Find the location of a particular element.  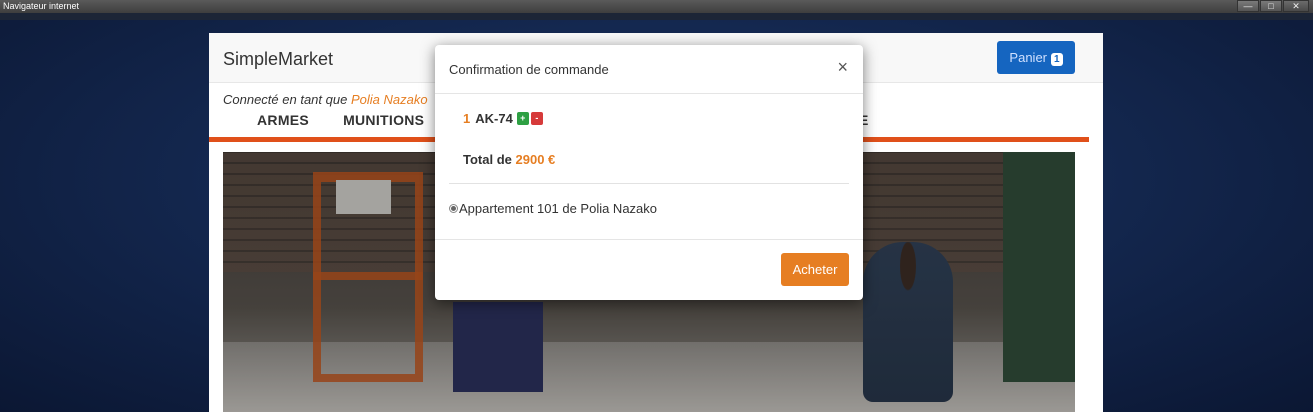

modal-header-divider is located at coordinates (649, 93).